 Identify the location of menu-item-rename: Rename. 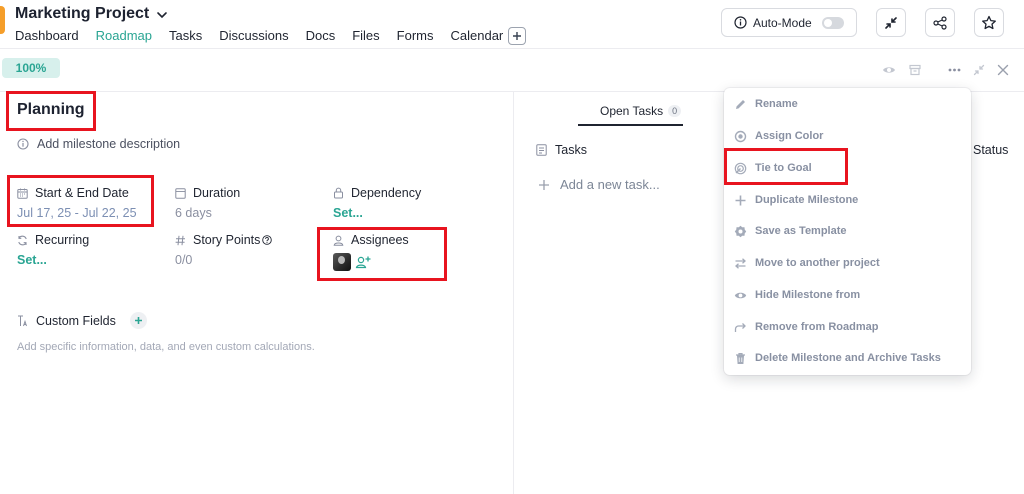
(766, 104).